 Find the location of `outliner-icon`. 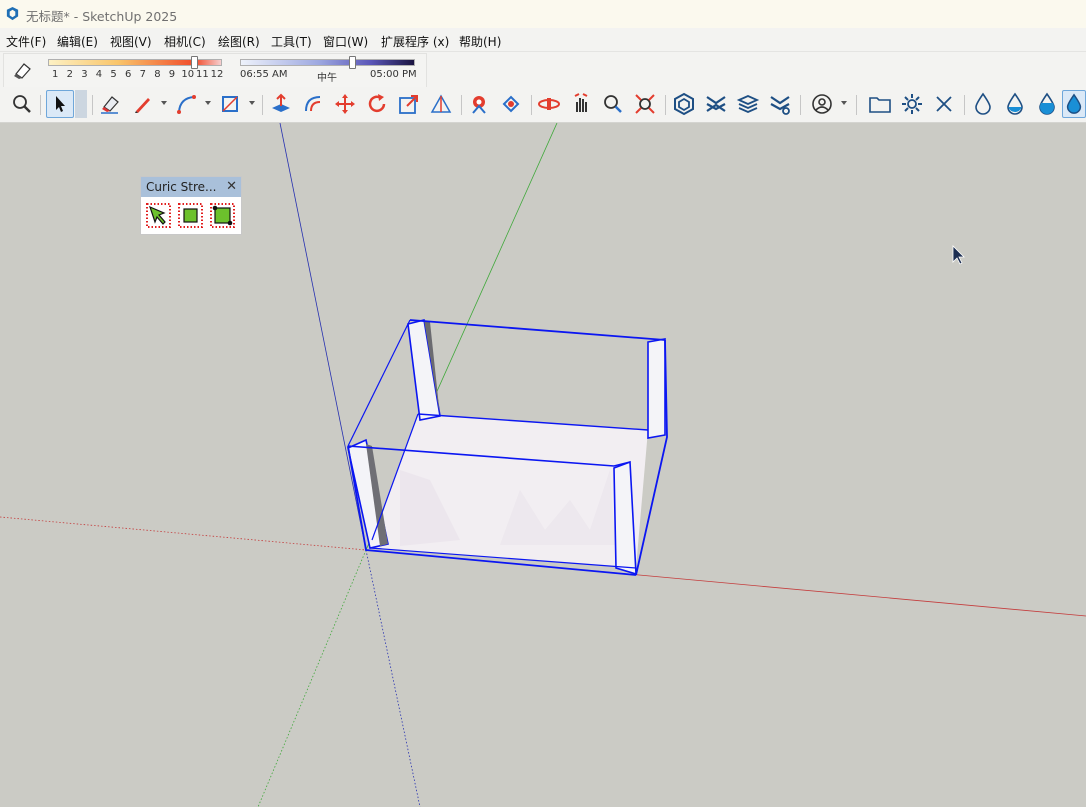

outliner-icon is located at coordinates (780, 104).